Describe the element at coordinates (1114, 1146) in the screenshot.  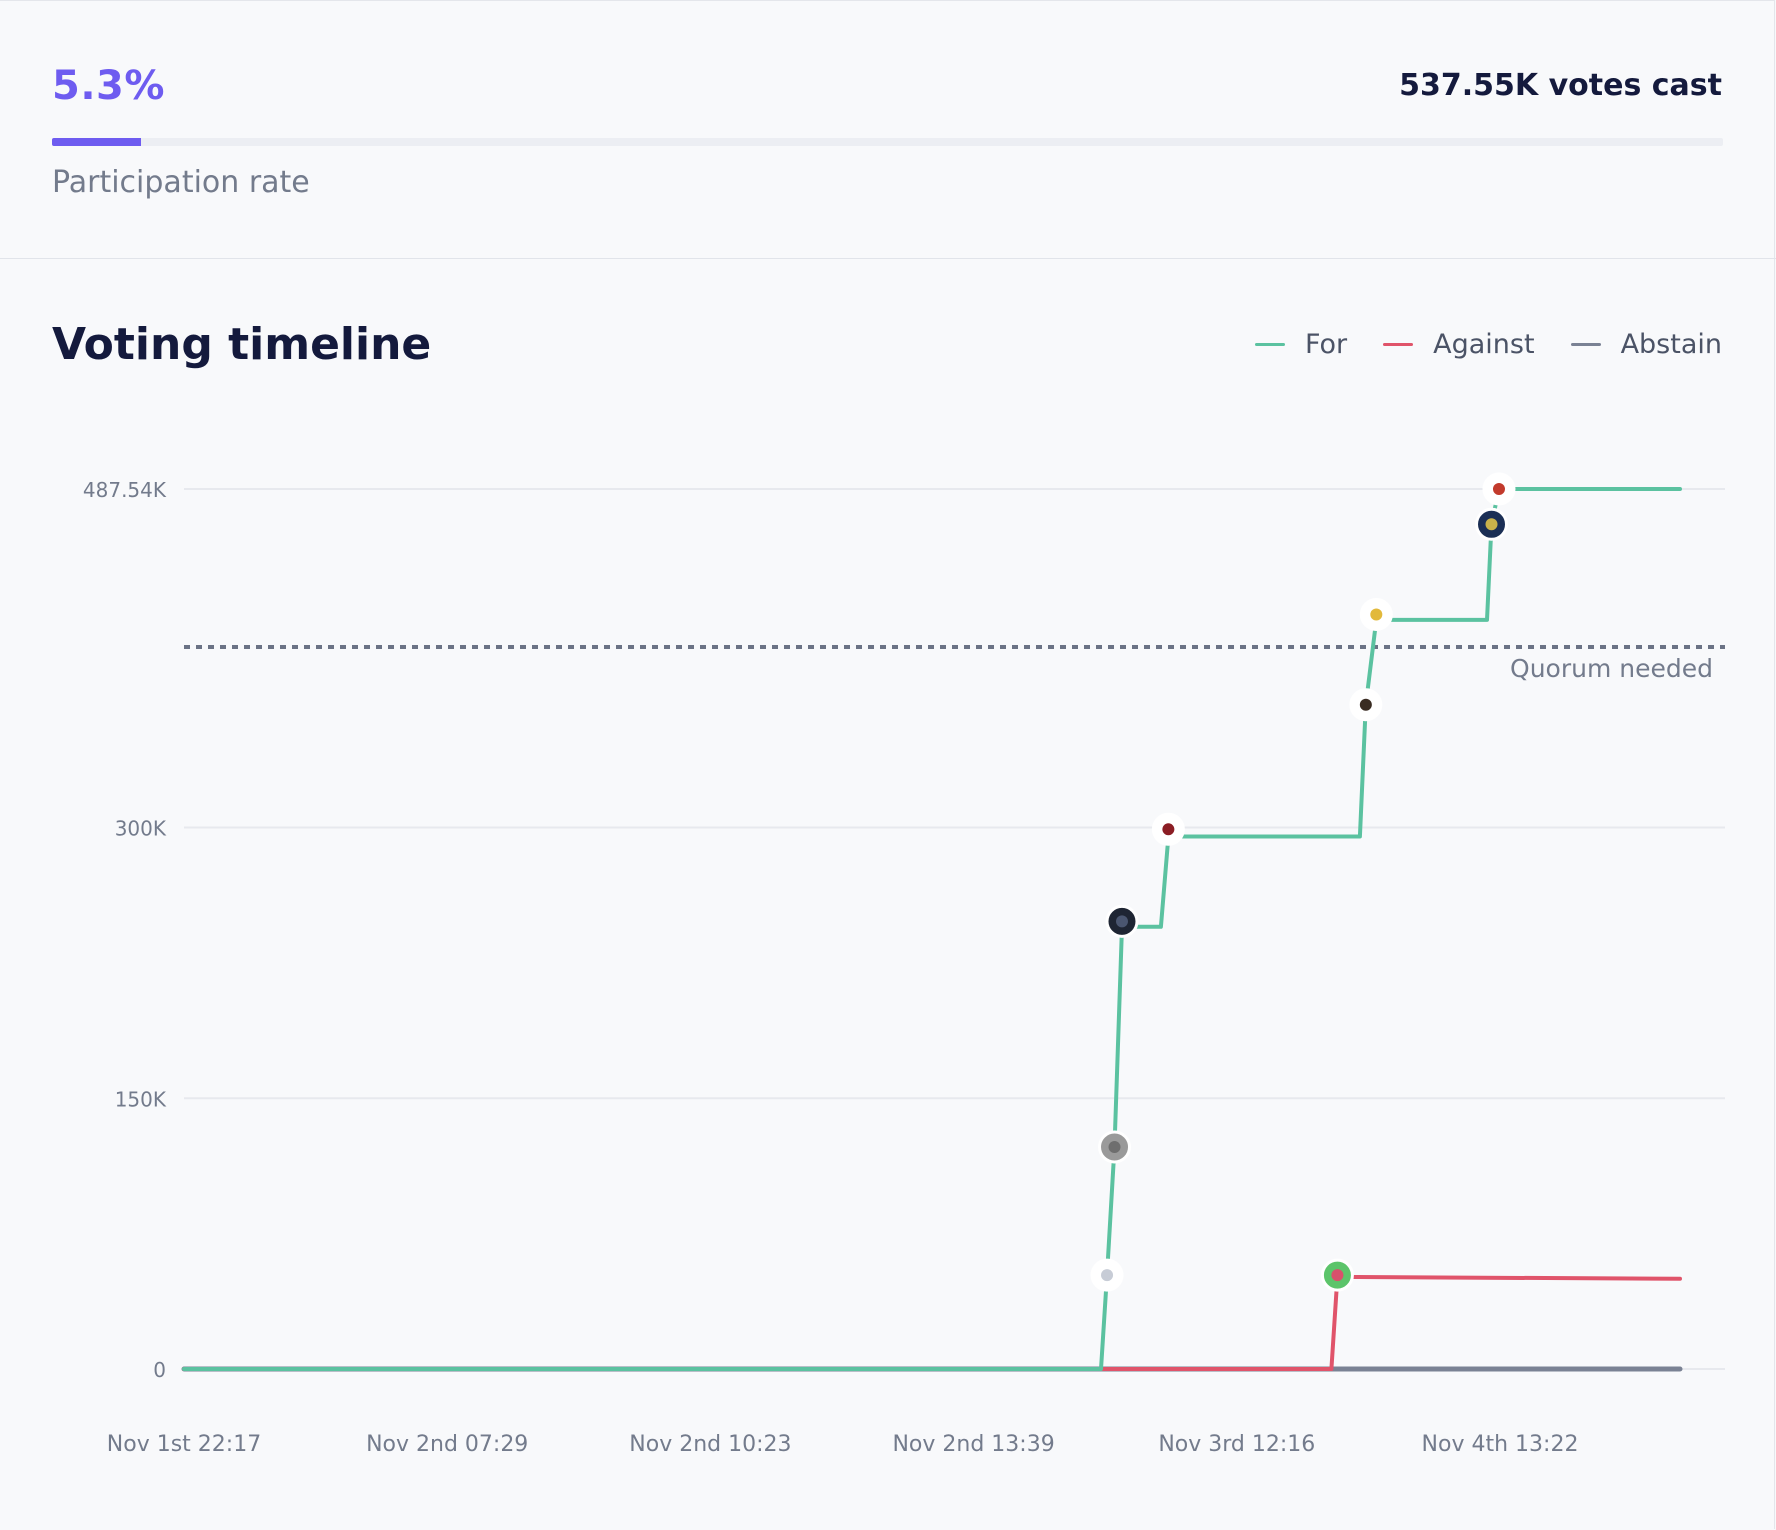
I see `gray-sphere-avatar-icon-glyph` at that location.